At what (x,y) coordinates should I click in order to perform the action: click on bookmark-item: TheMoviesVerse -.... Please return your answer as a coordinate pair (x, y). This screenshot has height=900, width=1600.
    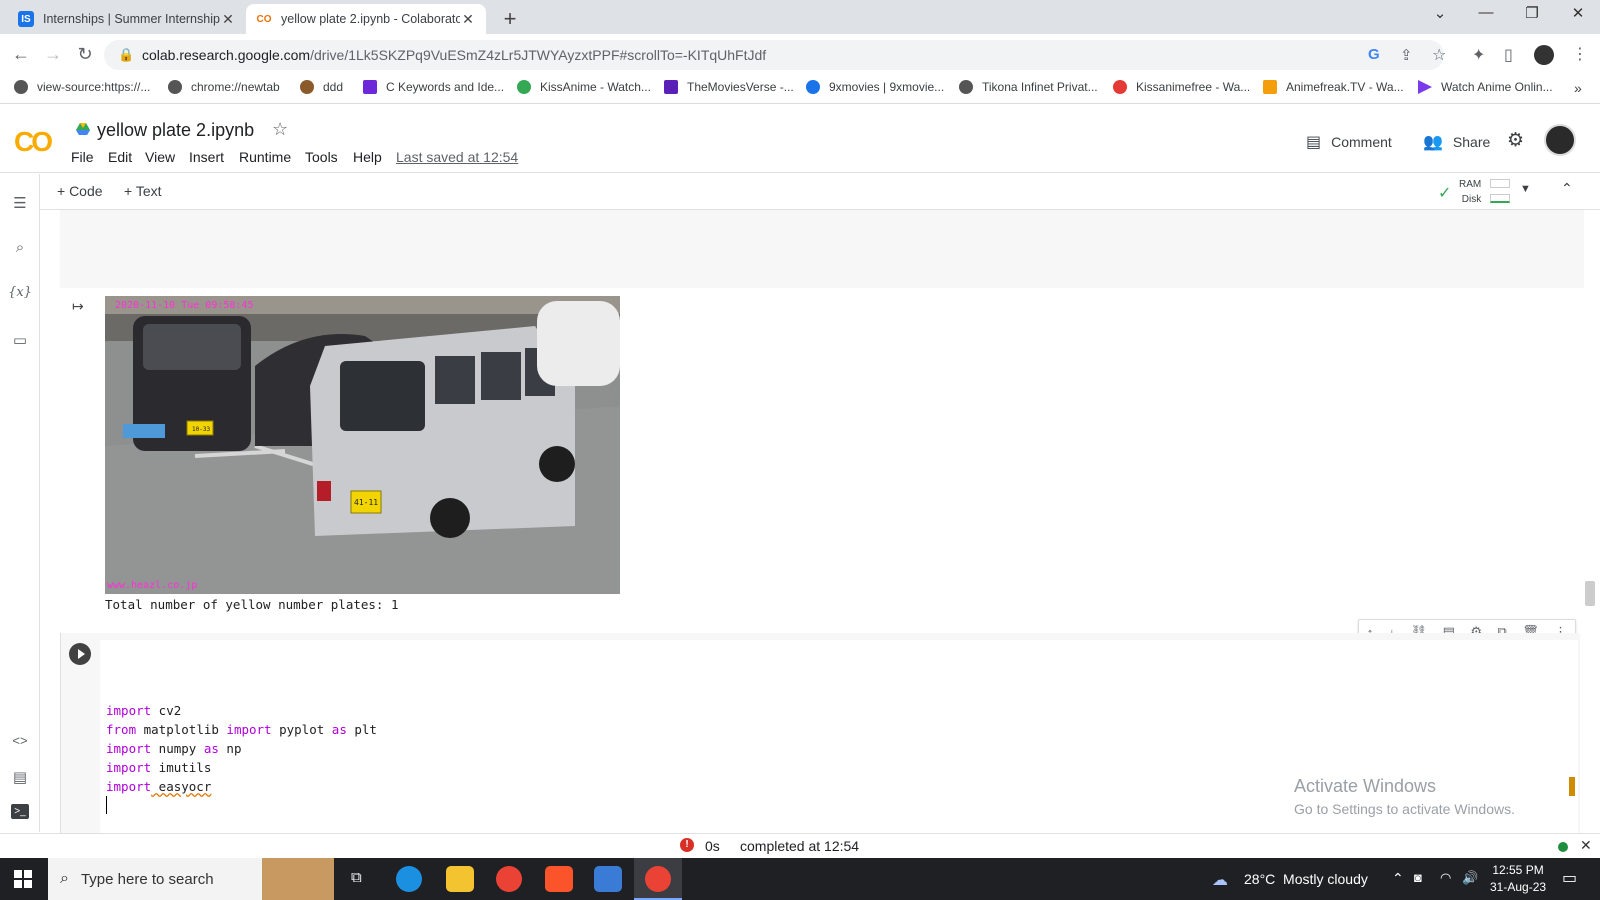
    Looking at the image, I should click on (729, 87).